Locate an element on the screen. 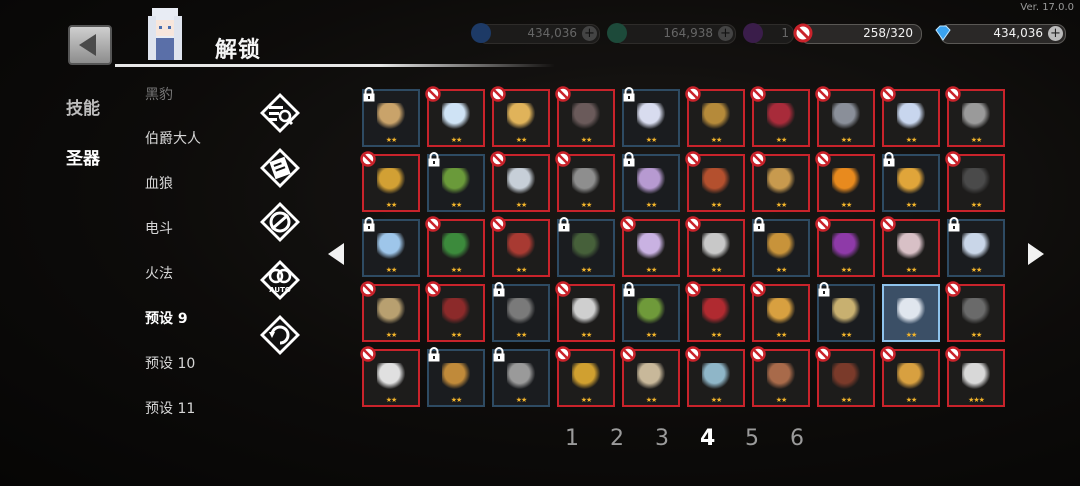 This screenshot has width=1080, height=486. relic-slot-rune: ★★ is located at coordinates (846, 312).